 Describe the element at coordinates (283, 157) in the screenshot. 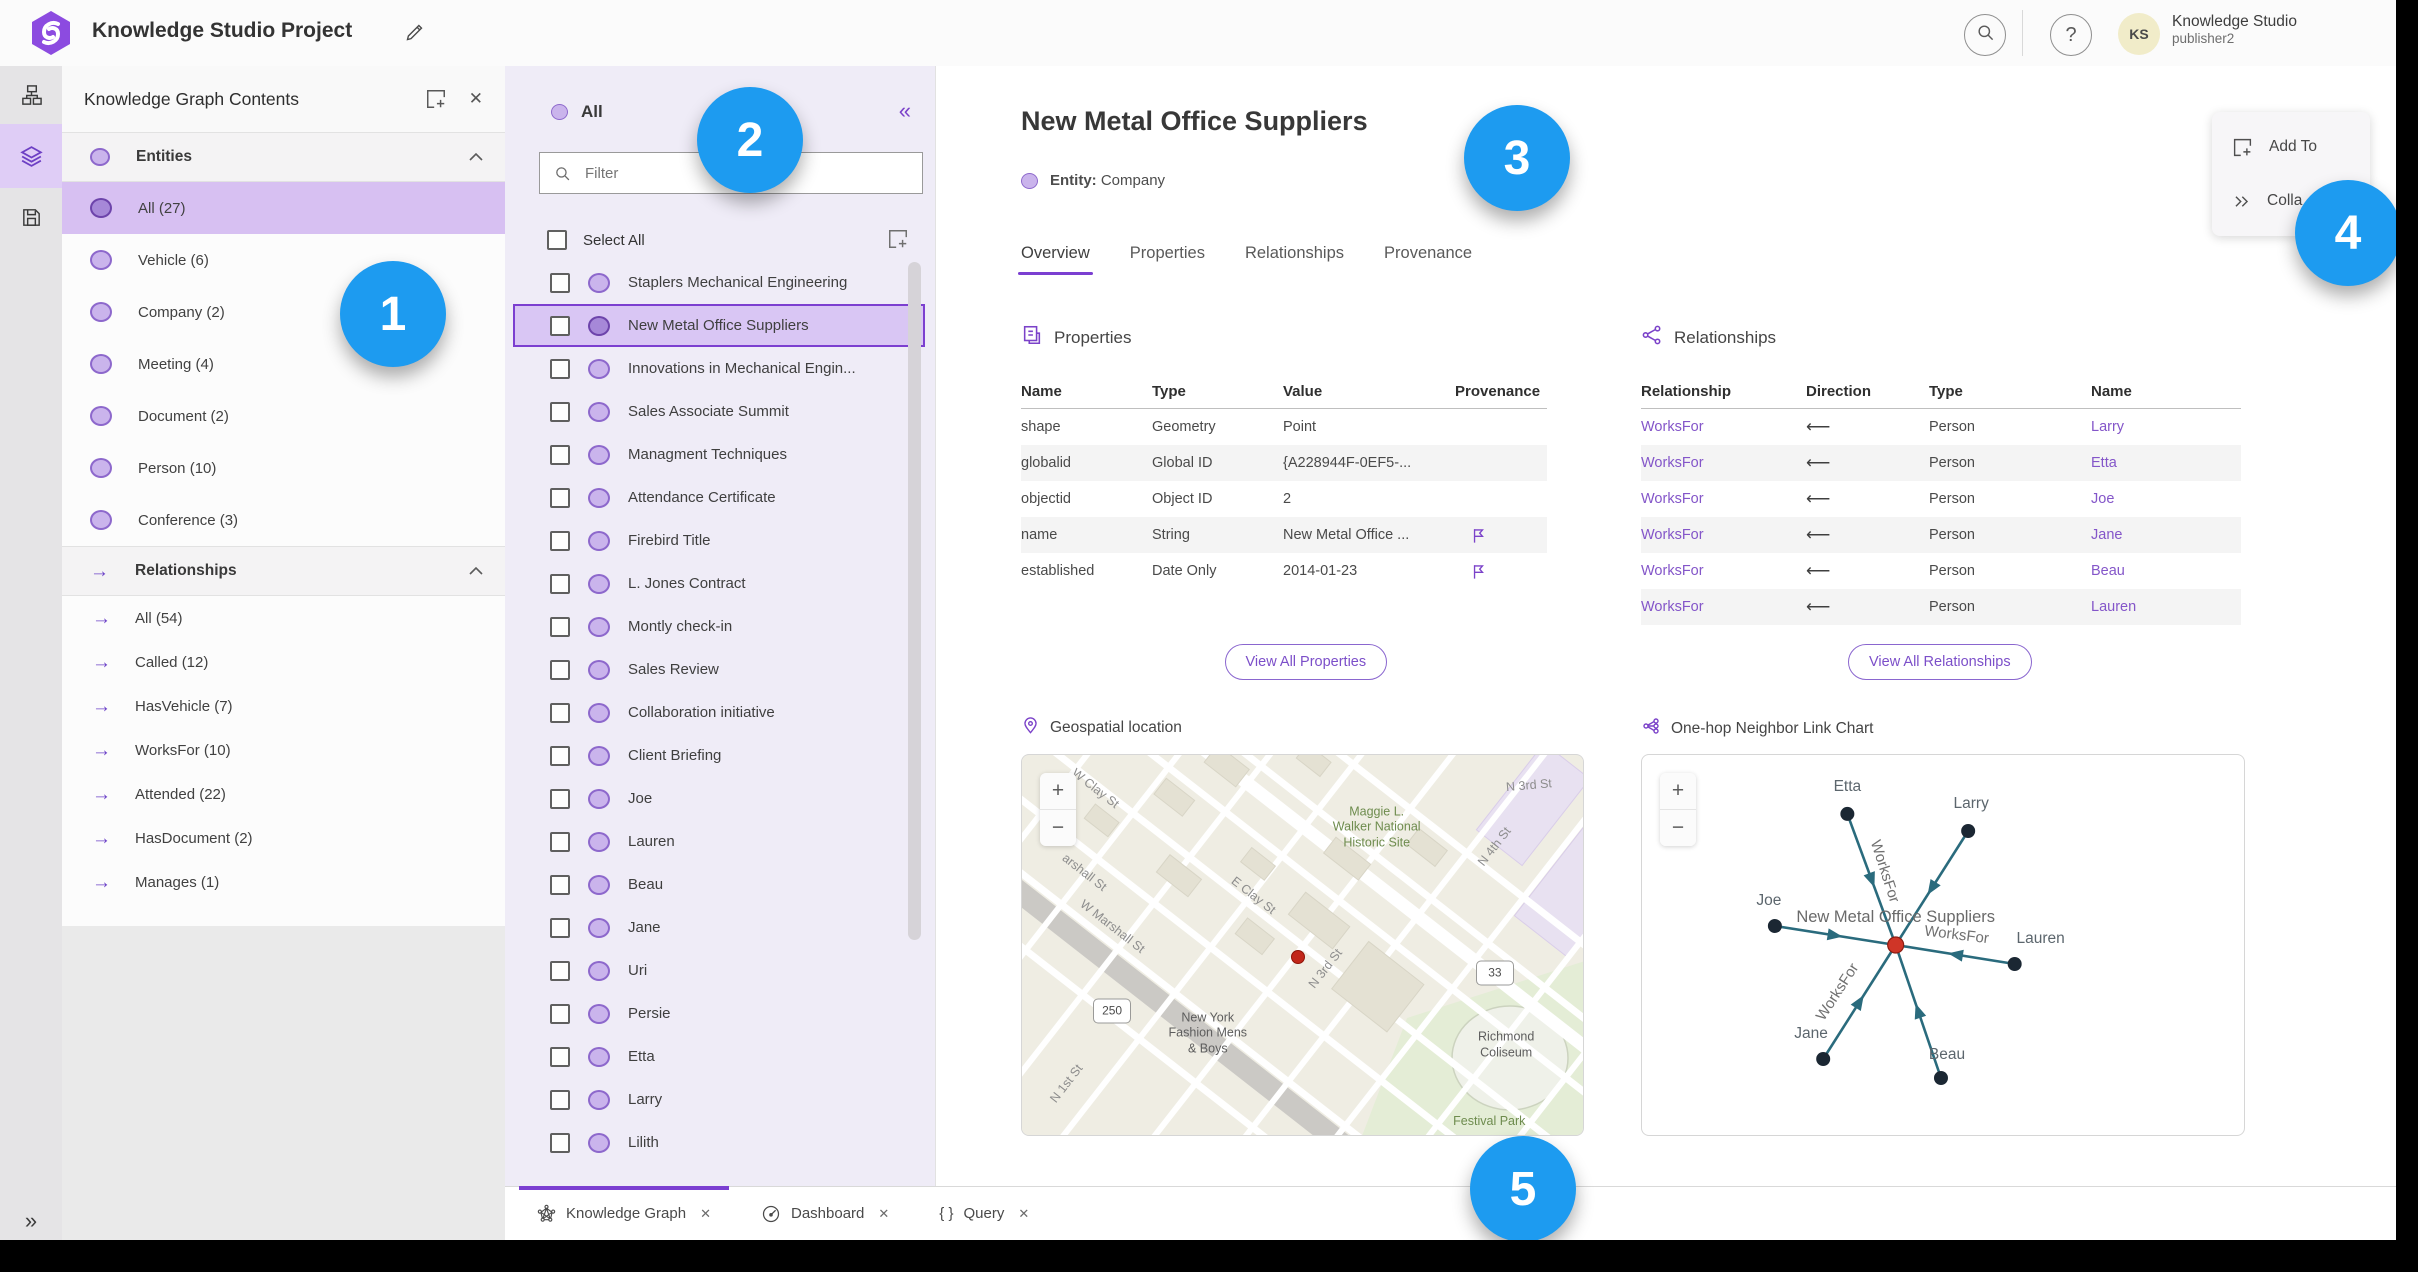

I see `entities-section-header: Entities` at that location.